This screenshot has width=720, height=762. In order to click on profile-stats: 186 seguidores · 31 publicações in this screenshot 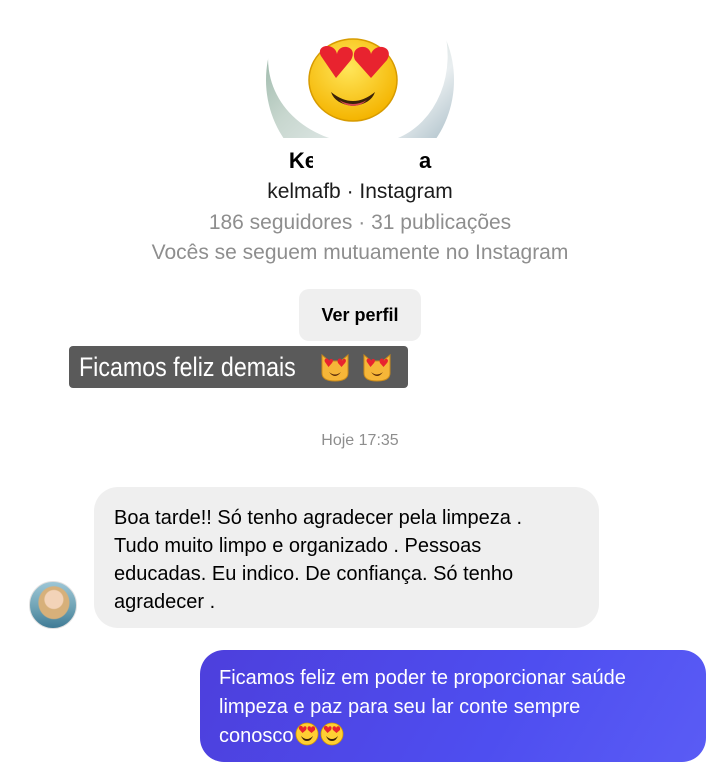, I will do `click(360, 222)`.